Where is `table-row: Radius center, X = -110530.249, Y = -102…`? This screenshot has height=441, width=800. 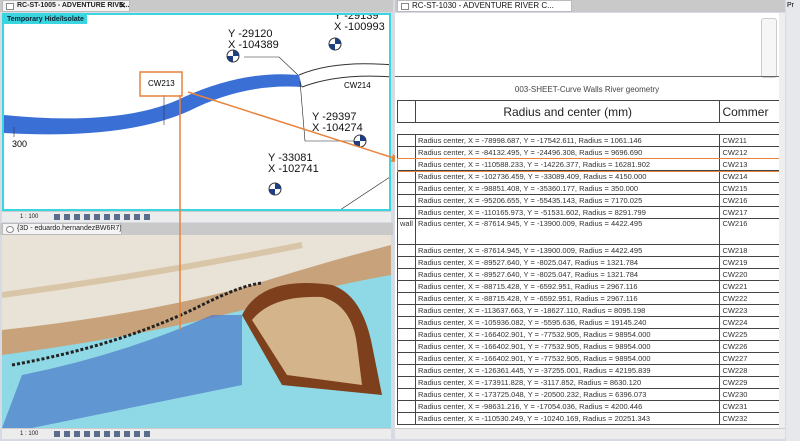
table-row: Radius center, X = -110530.249, Y = -102… is located at coordinates (588, 418).